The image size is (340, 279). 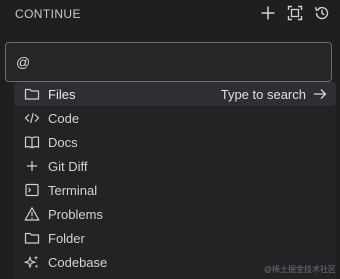 I want to click on chat-input-value: @, so click(x=23, y=62).